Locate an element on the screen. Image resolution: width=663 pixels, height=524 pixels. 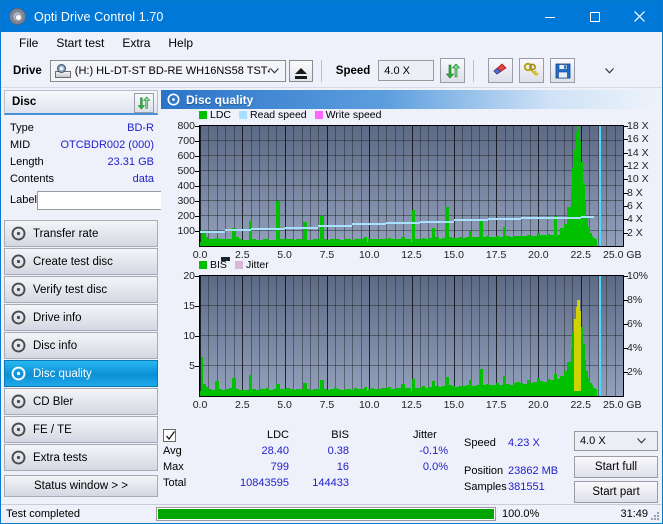
jitter-label: Jitter is located at coordinates (425, 435).